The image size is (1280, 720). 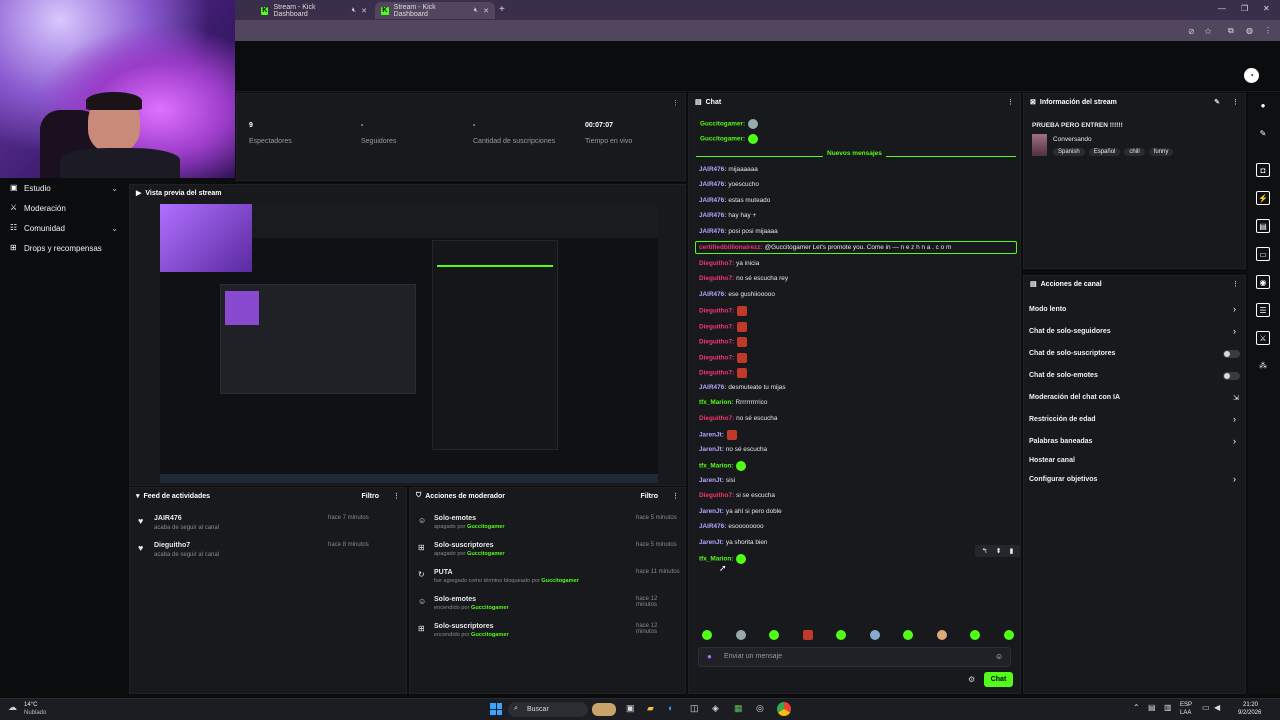 What do you see at coordinates (650, 496) in the screenshot?
I see `mod-filter-button: Filtro` at bounding box center [650, 496].